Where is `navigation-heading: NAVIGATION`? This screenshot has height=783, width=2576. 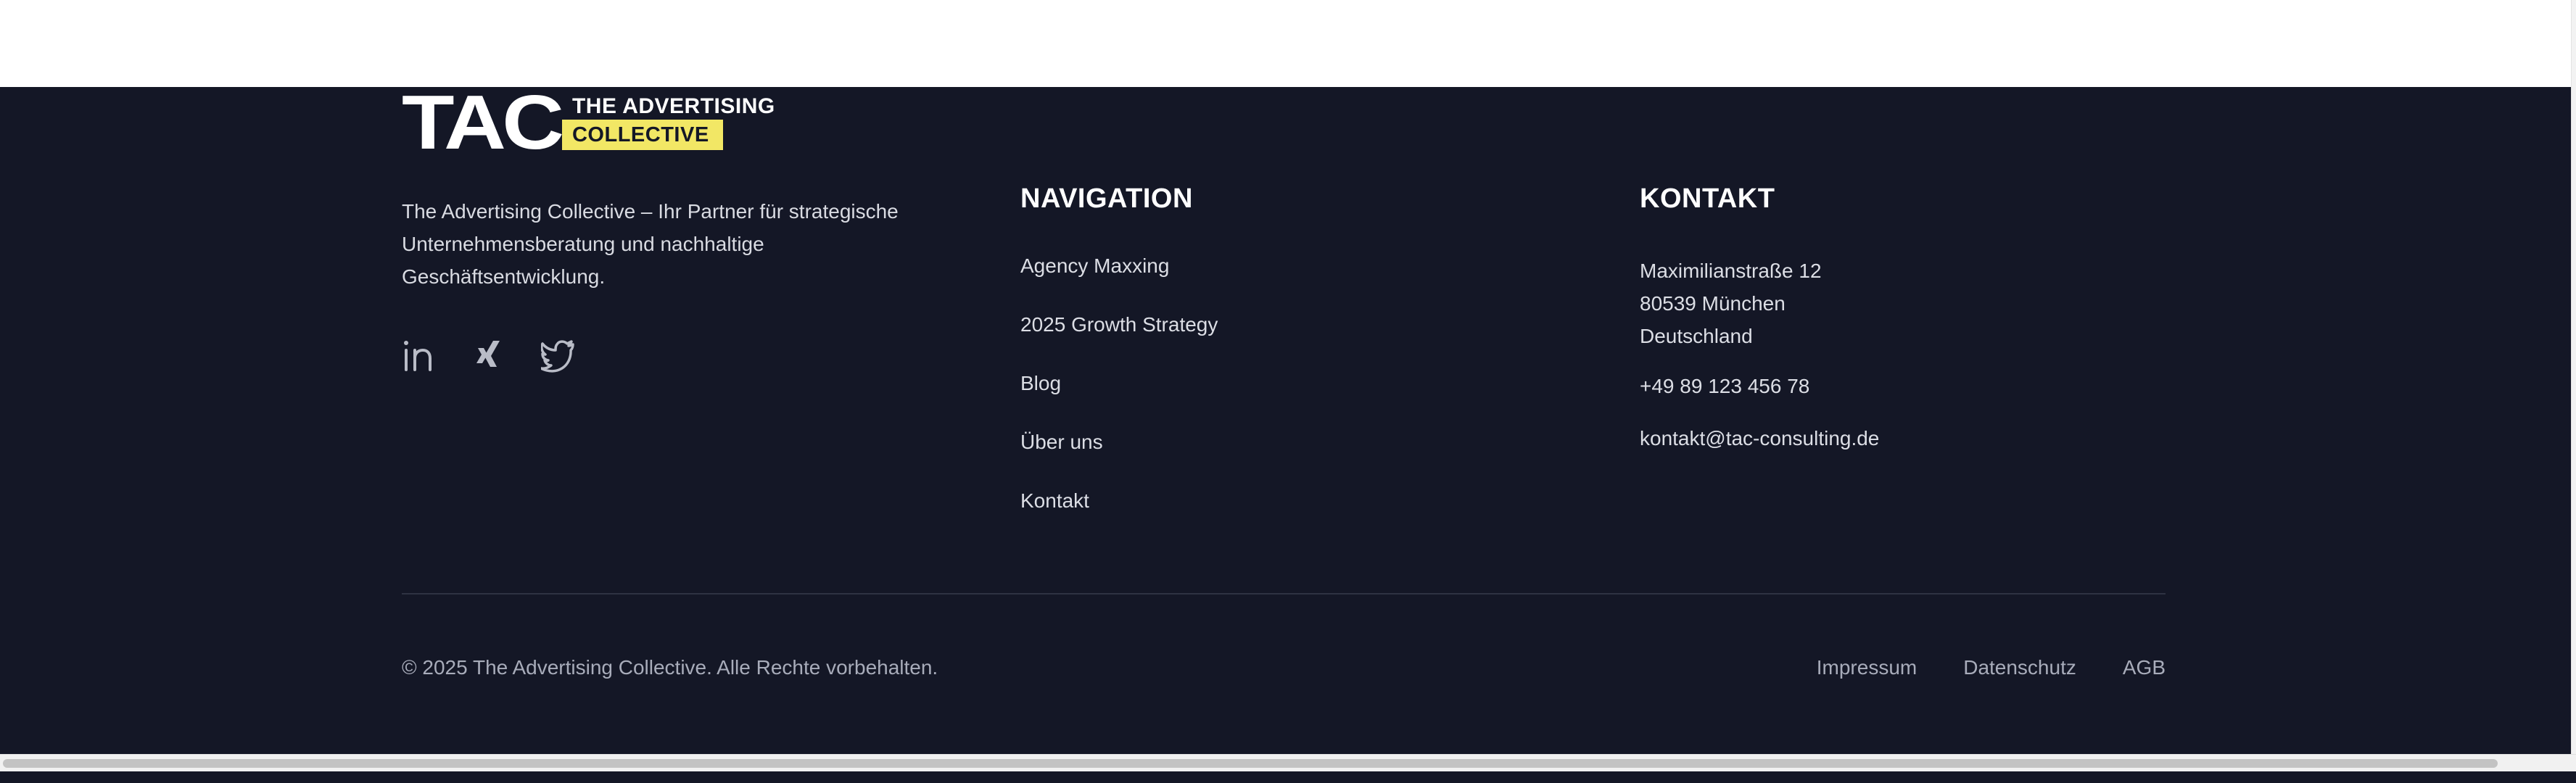 navigation-heading: NAVIGATION is located at coordinates (1106, 198).